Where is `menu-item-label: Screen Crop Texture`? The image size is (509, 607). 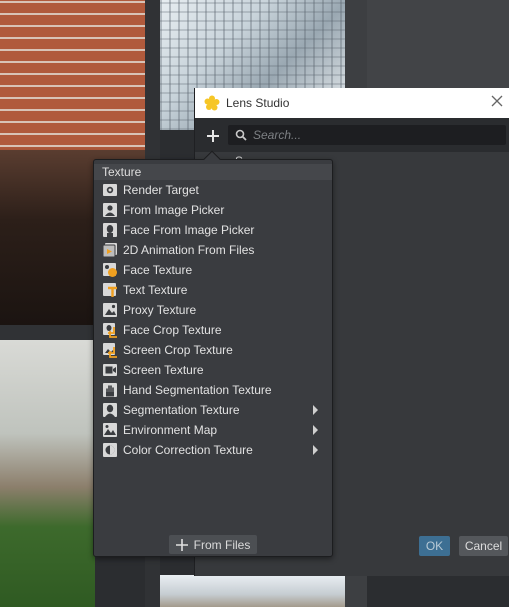 menu-item-label: Screen Crop Texture is located at coordinates (178, 350).